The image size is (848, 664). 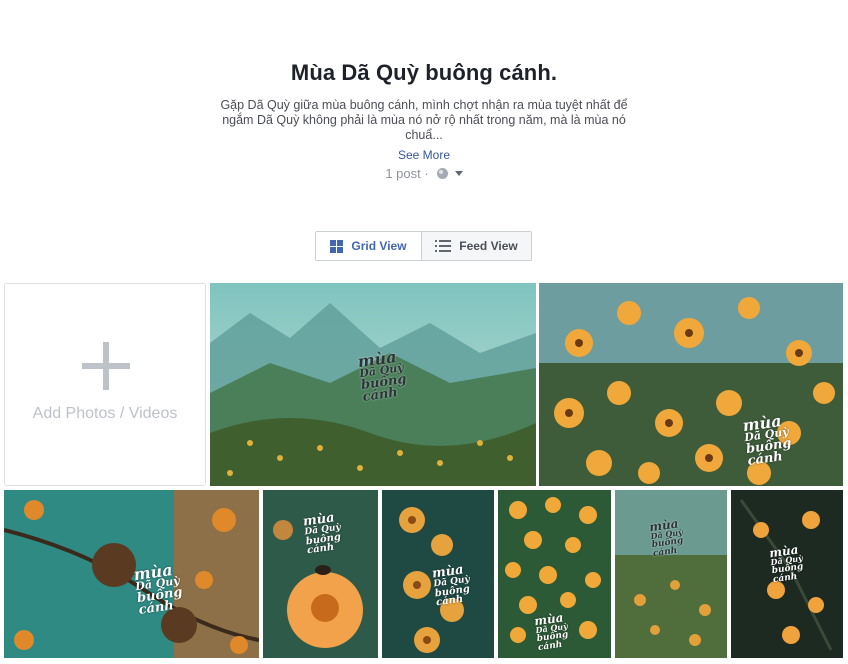 I want to click on privacy-dropdown-caret-icon, so click(x=458, y=173).